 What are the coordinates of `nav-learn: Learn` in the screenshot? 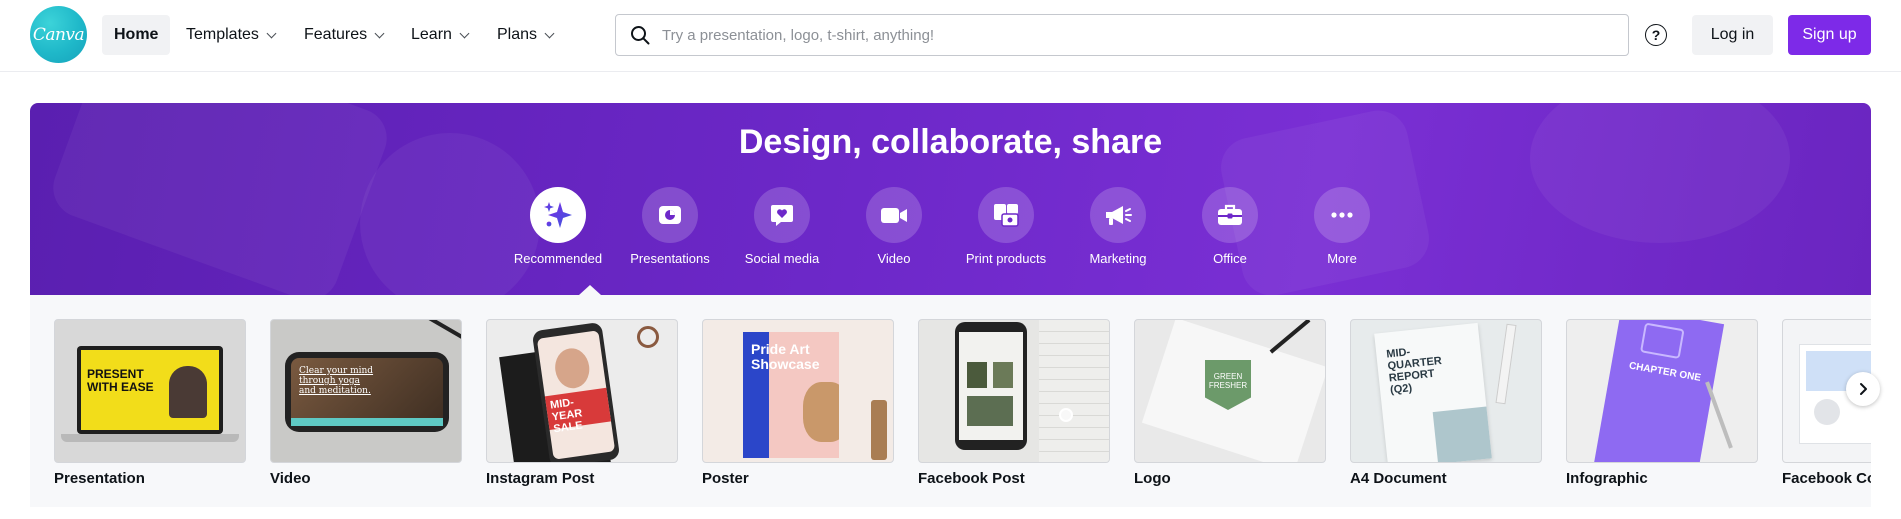 It's located at (439, 35).